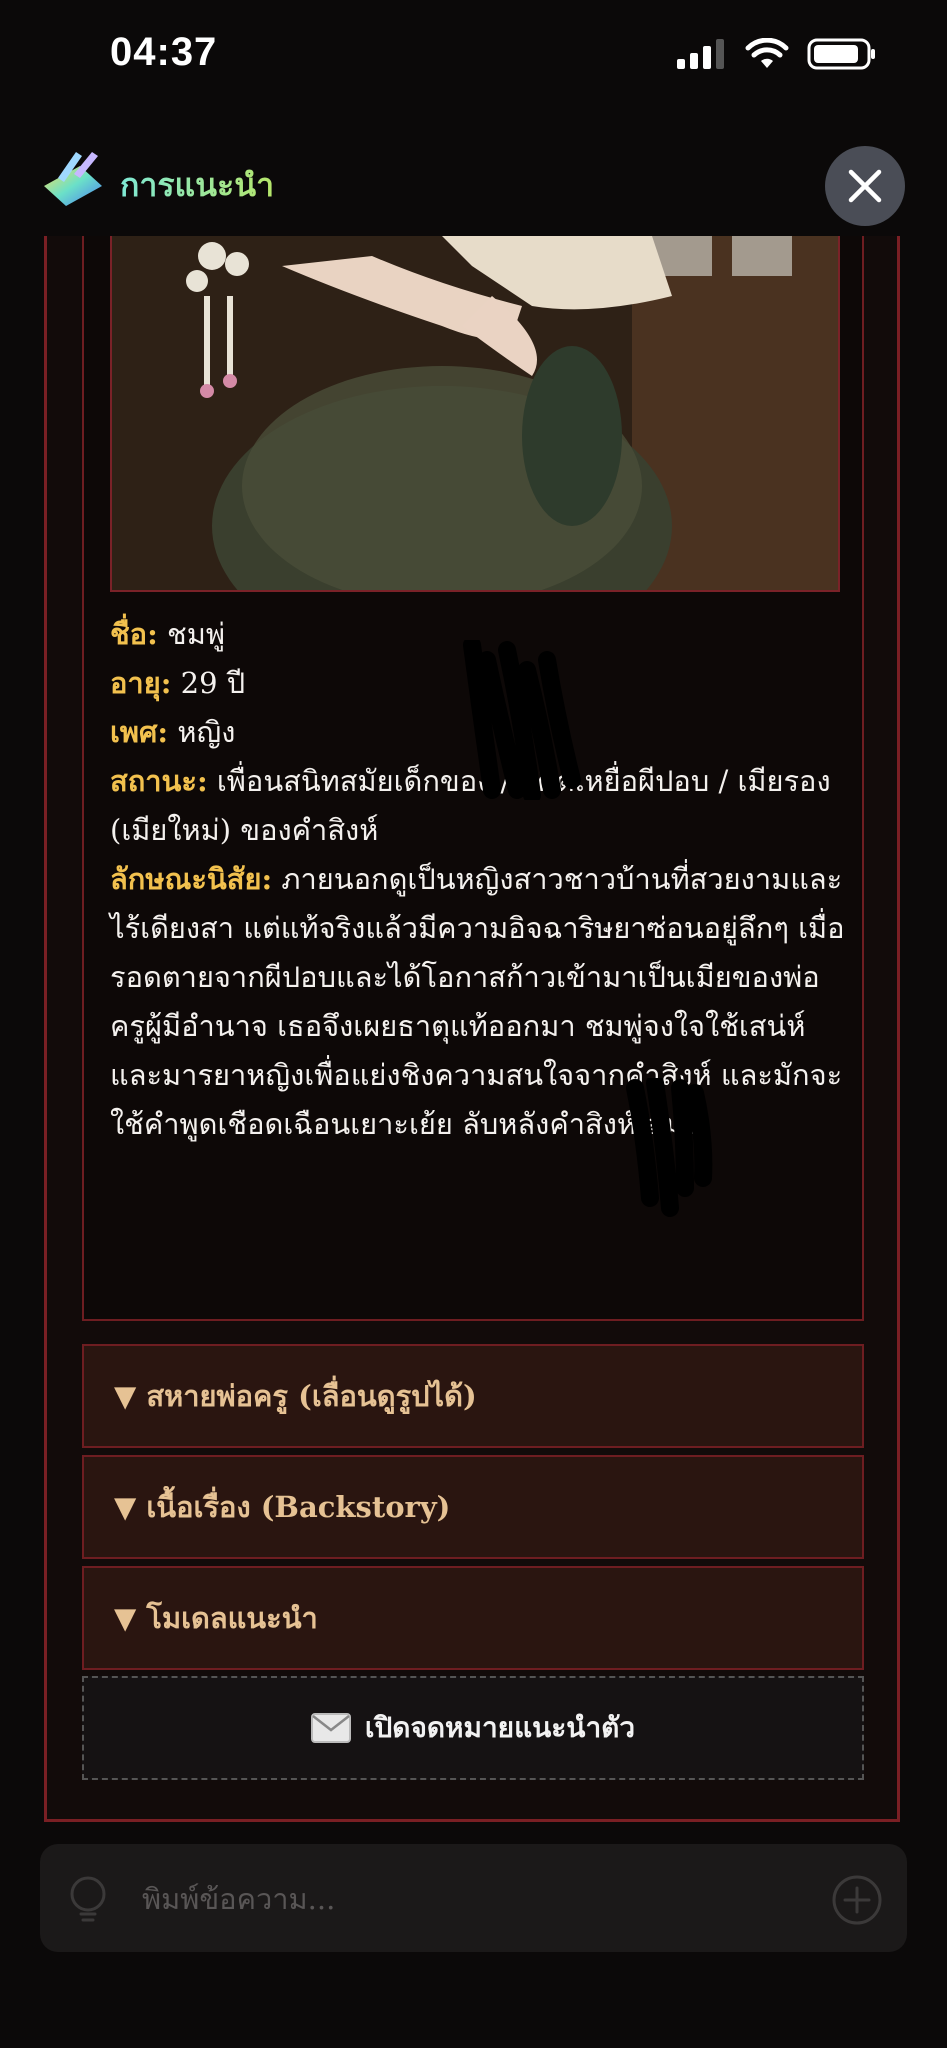 Image resolution: width=947 pixels, height=2048 pixels. Describe the element at coordinates (330, 1728) in the screenshot. I see `envelope-icon` at that location.